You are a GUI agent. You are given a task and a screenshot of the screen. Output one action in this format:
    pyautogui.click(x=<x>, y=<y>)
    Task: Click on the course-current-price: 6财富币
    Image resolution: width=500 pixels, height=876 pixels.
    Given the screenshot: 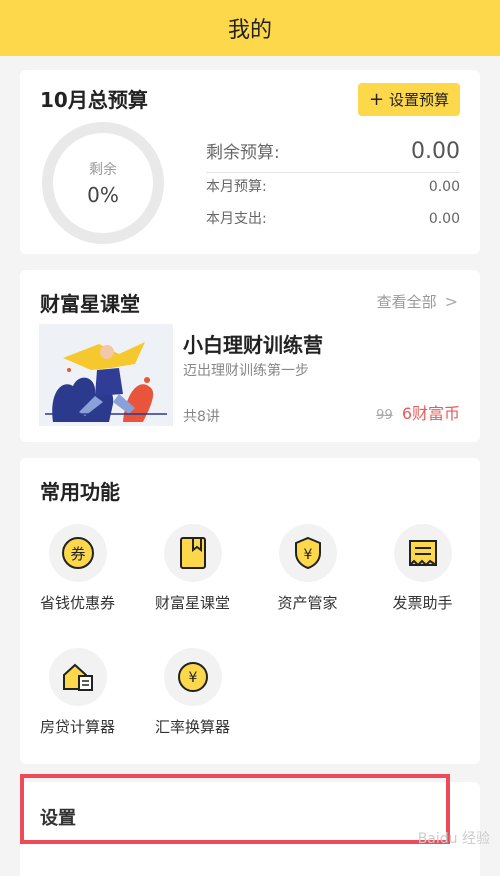 What is the action you would take?
    pyautogui.click(x=430, y=413)
    